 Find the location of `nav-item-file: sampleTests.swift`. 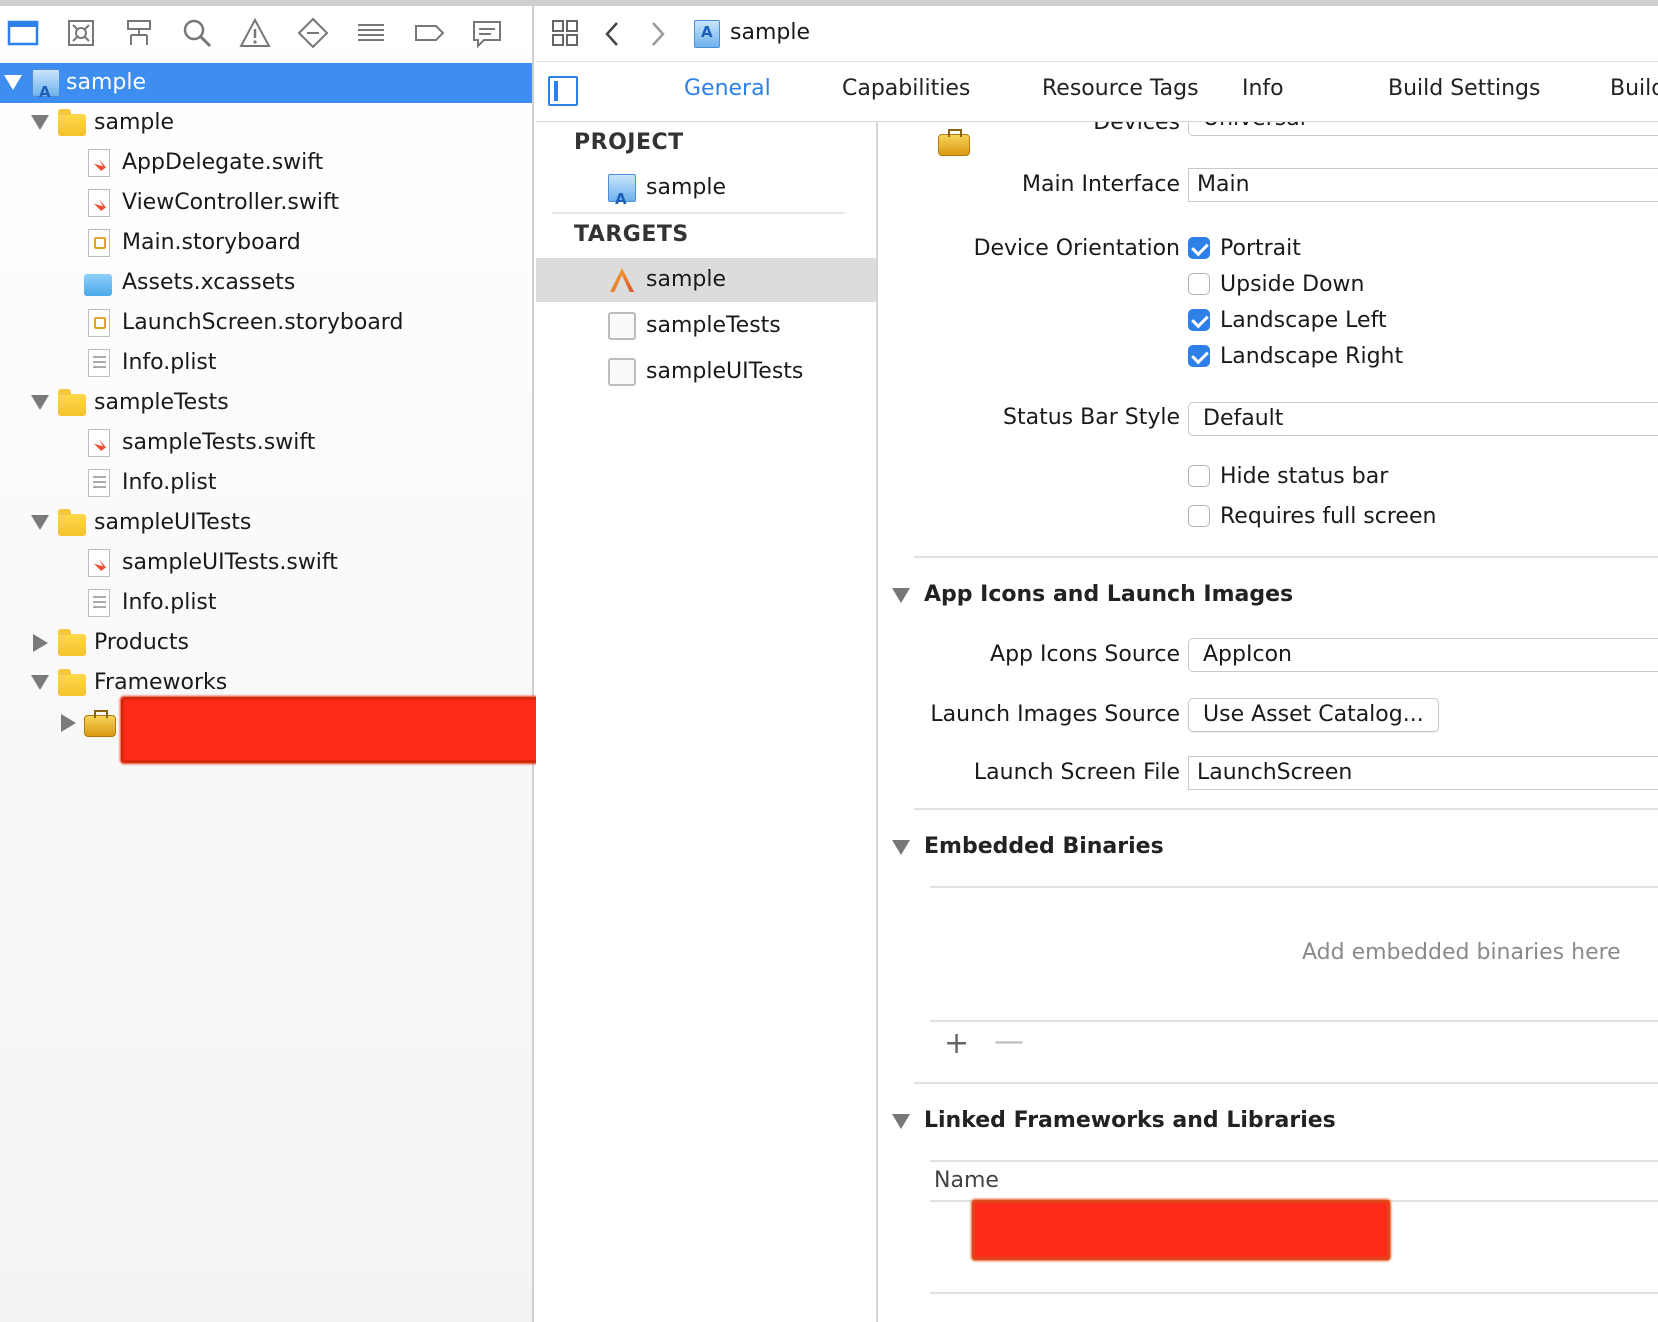

nav-item-file: sampleTests.swift is located at coordinates (266, 443).